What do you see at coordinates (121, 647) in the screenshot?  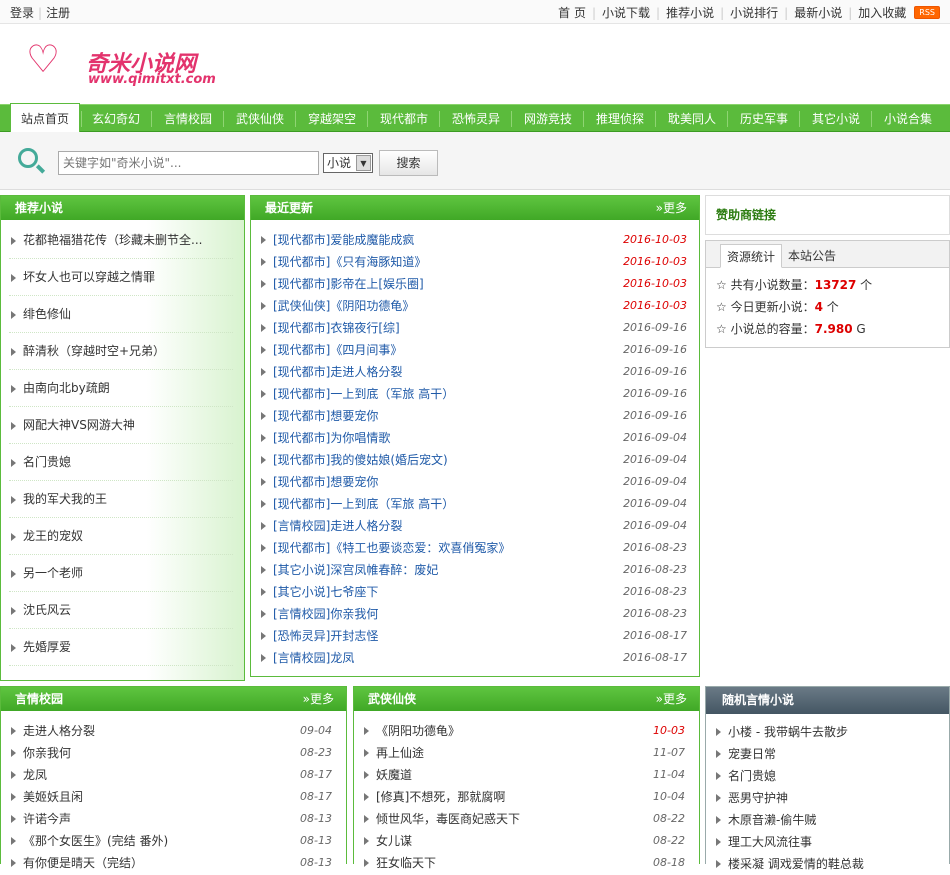 I see `recommend-item: 先婚厚爱` at bounding box center [121, 647].